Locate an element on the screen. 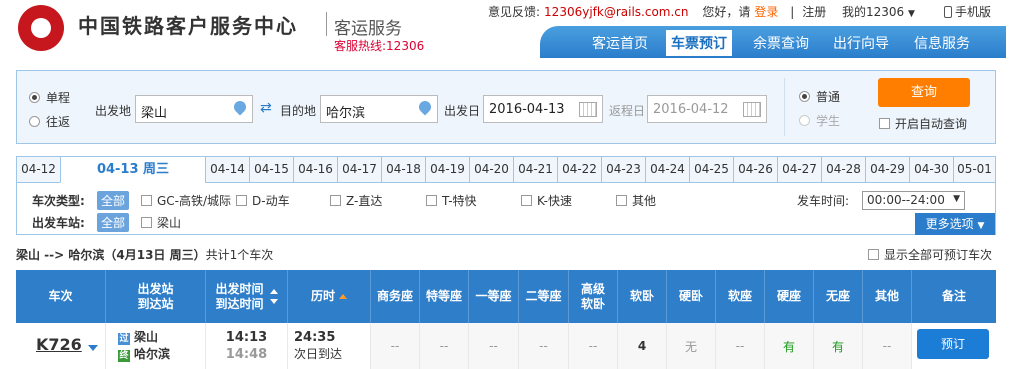 Image resolution: width=1017 pixels, height=369 pixels. col-soft-sleeper-label: 软卧 is located at coordinates (641, 296).